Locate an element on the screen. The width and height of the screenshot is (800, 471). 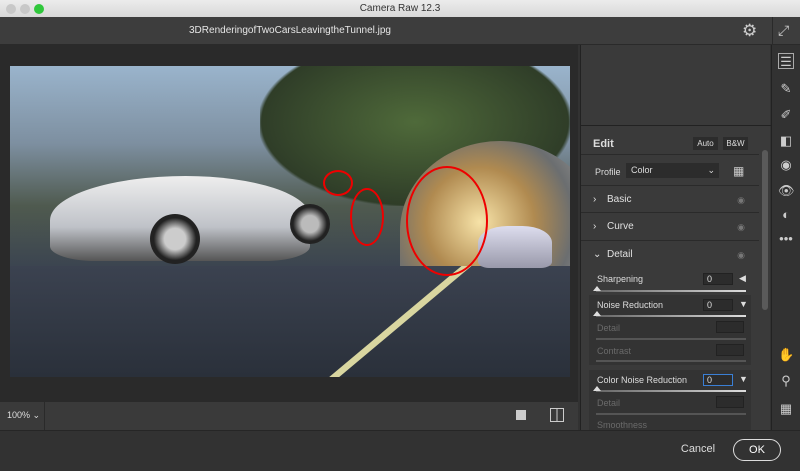
eyedropper-icon: ⚲ is located at coordinates (786, 381).